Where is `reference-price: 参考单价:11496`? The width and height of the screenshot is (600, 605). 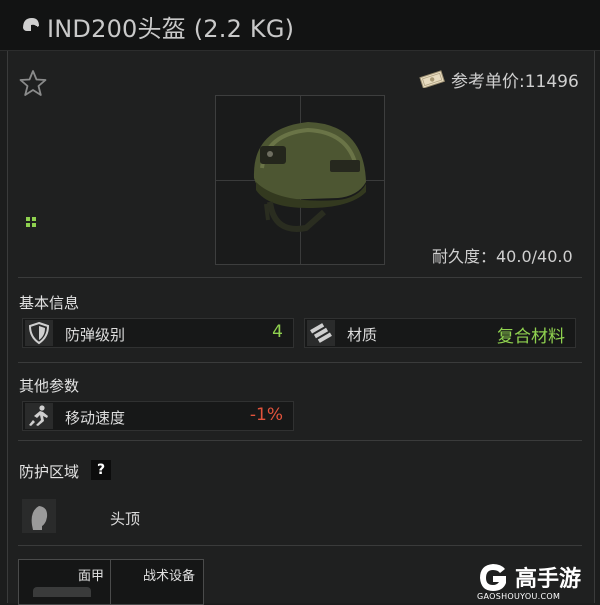 reference-price: 参考单价:11496 is located at coordinates (515, 82).